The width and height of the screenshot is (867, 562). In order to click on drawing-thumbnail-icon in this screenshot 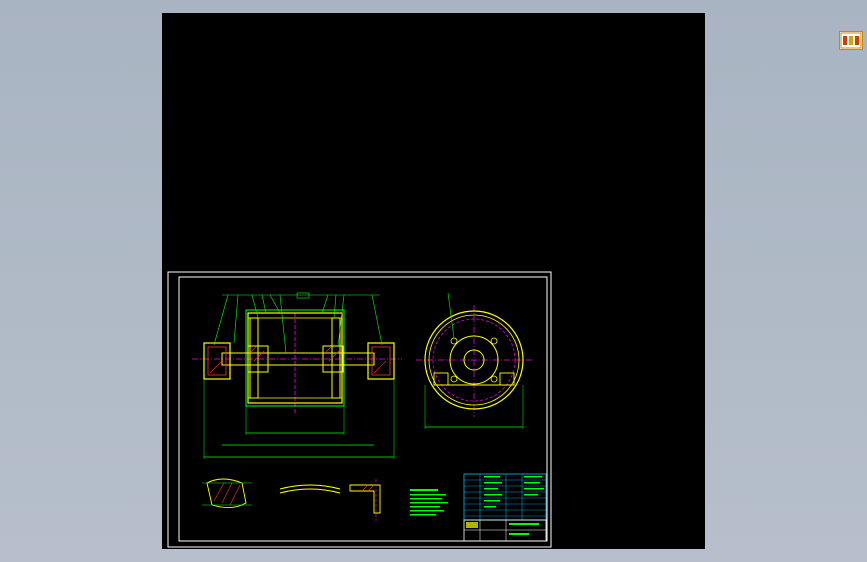, I will do `click(851, 40)`.